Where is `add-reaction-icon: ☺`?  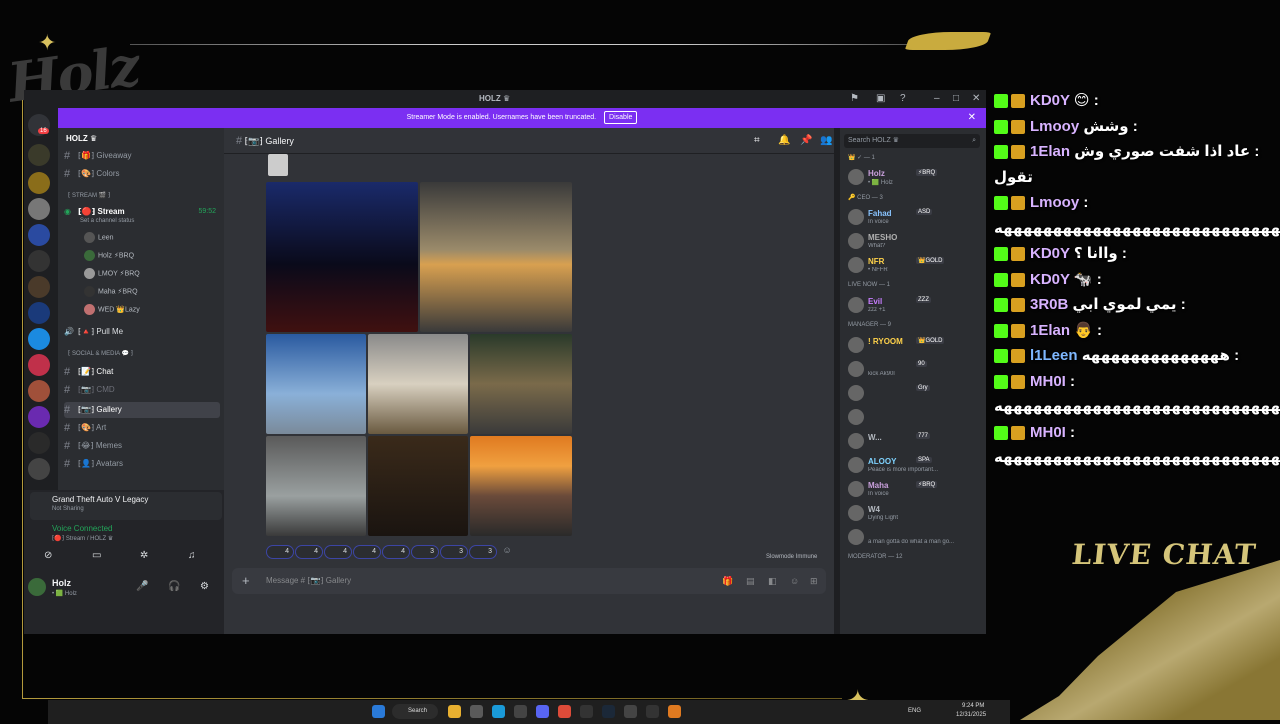
add-reaction-icon: ☺ is located at coordinates (506, 550).